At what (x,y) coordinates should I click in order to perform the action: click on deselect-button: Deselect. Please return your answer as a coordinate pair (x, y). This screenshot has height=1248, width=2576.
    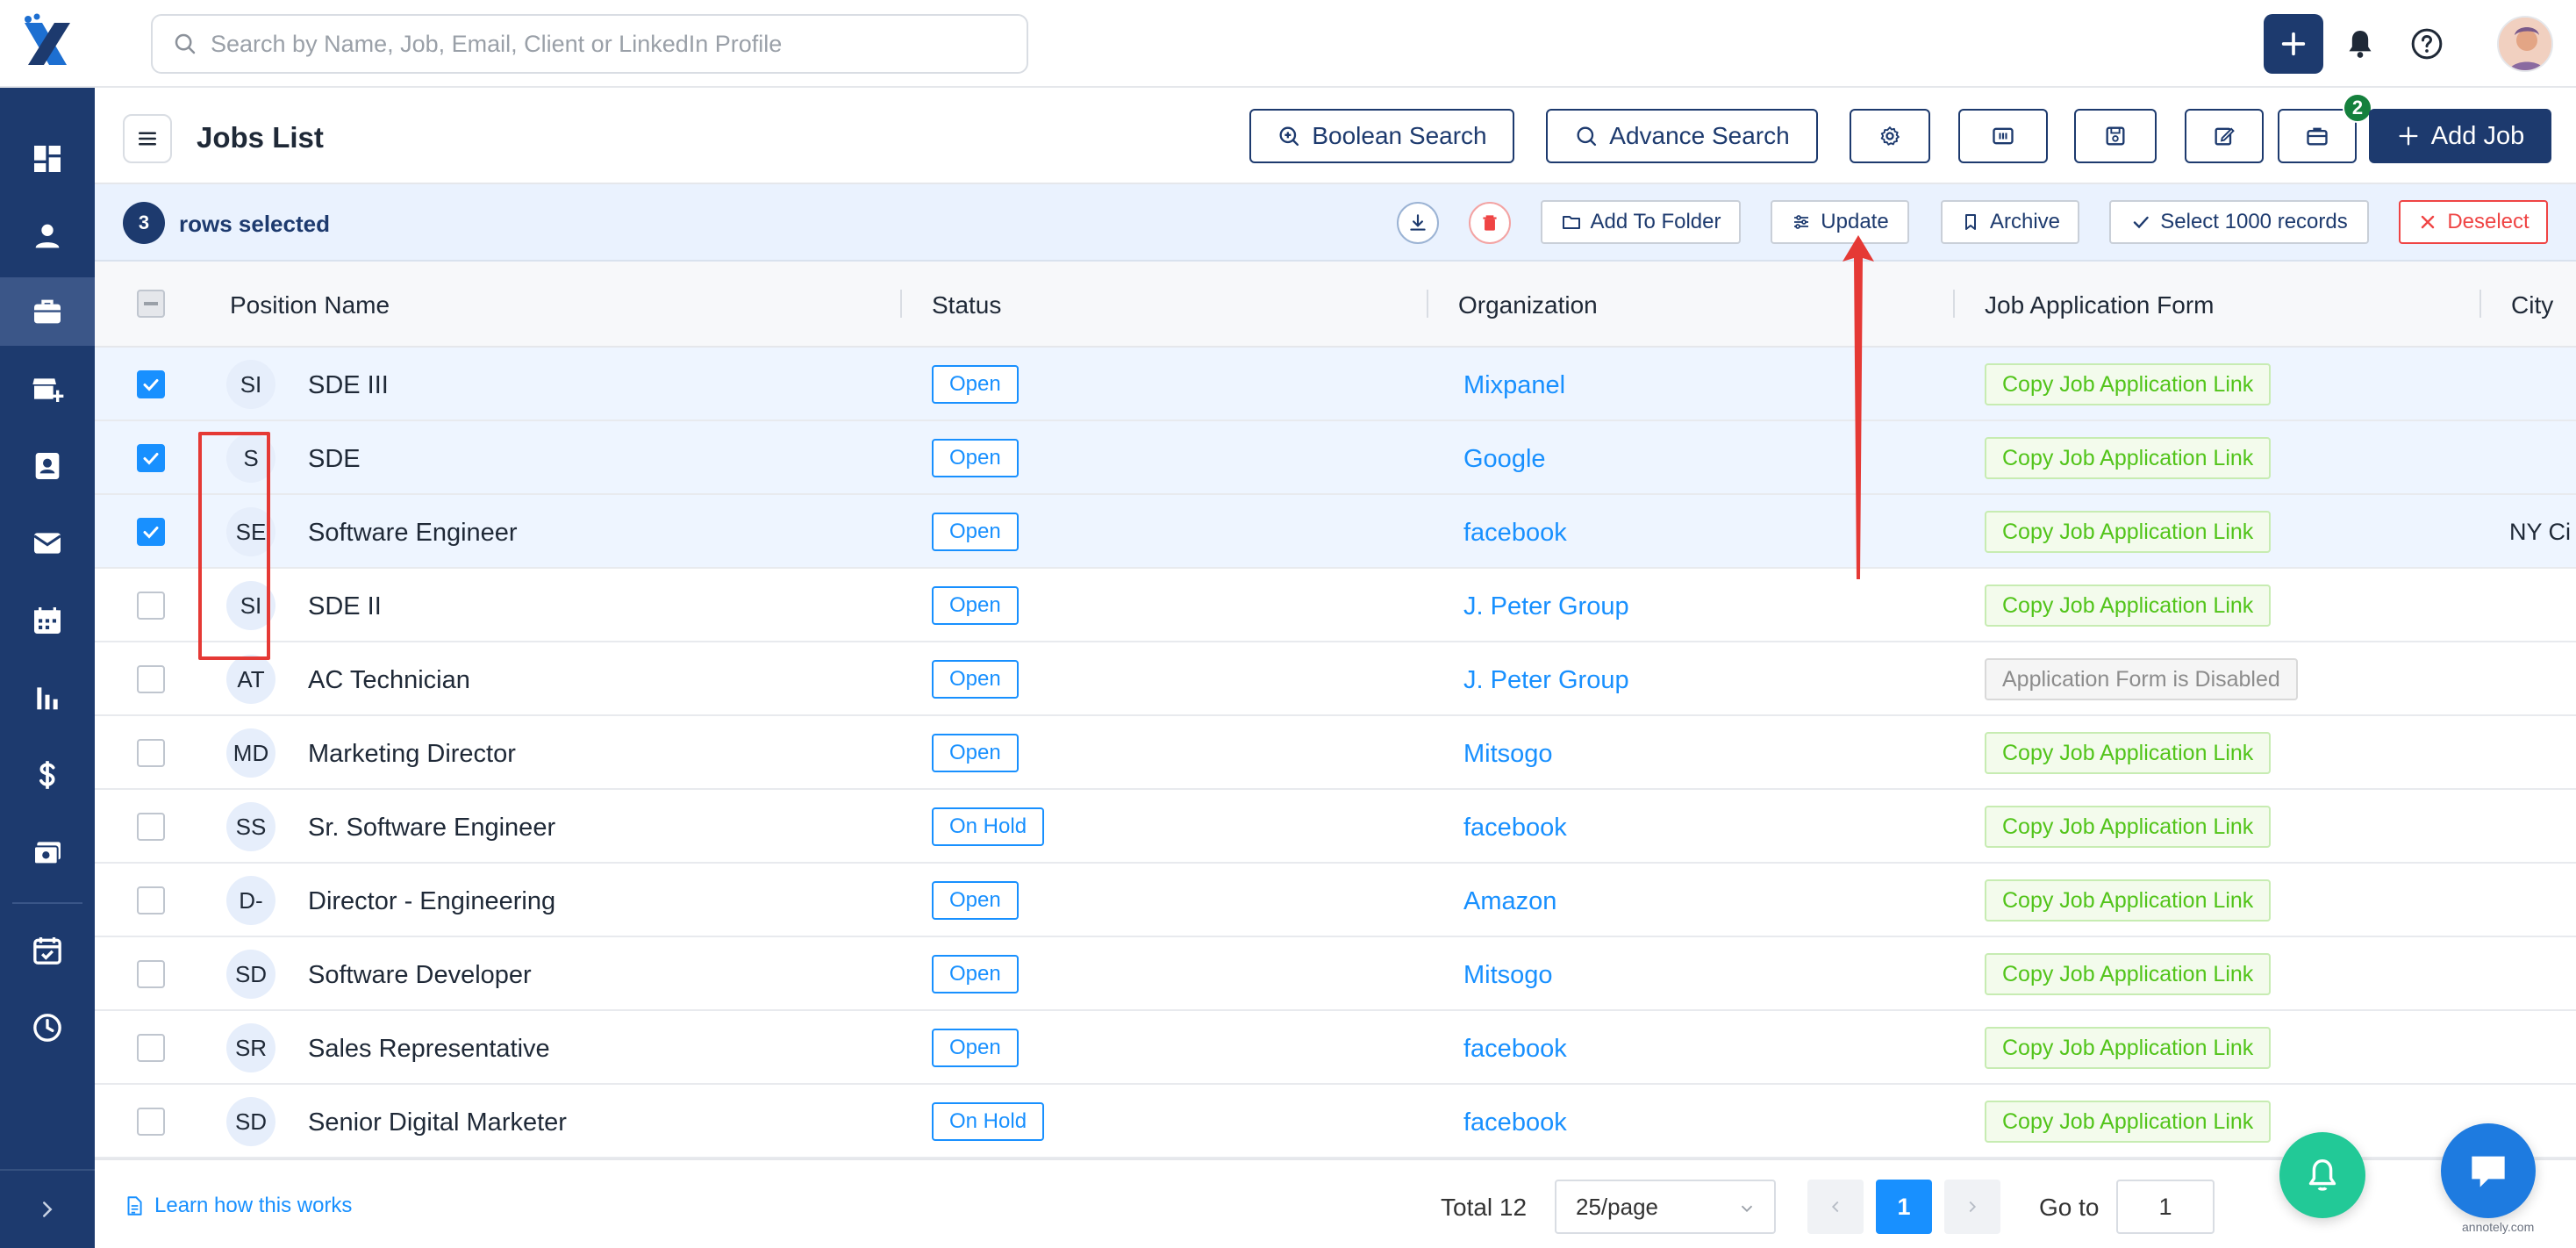
    Looking at the image, I should click on (2473, 222).